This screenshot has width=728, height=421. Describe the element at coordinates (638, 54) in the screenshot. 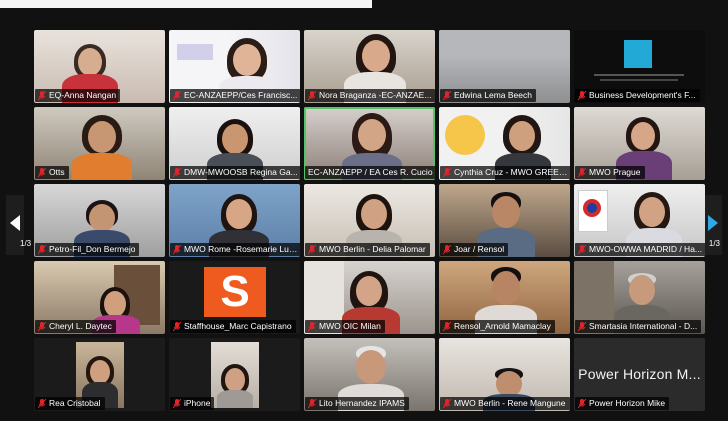

I see `screen-share-thumbnail` at that location.